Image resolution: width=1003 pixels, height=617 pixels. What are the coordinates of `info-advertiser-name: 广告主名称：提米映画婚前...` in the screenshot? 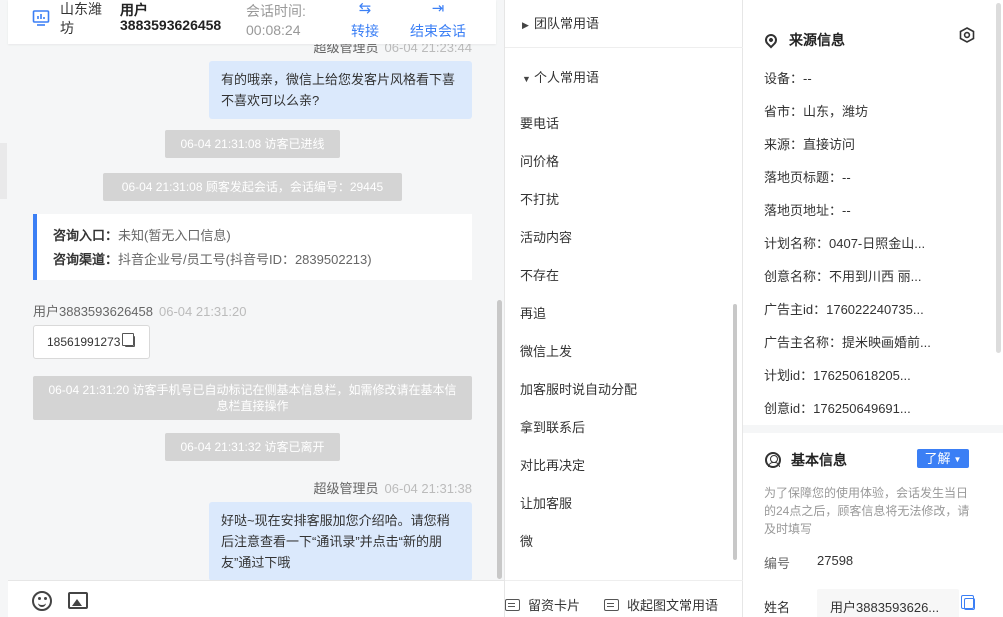 It's located at (847, 342).